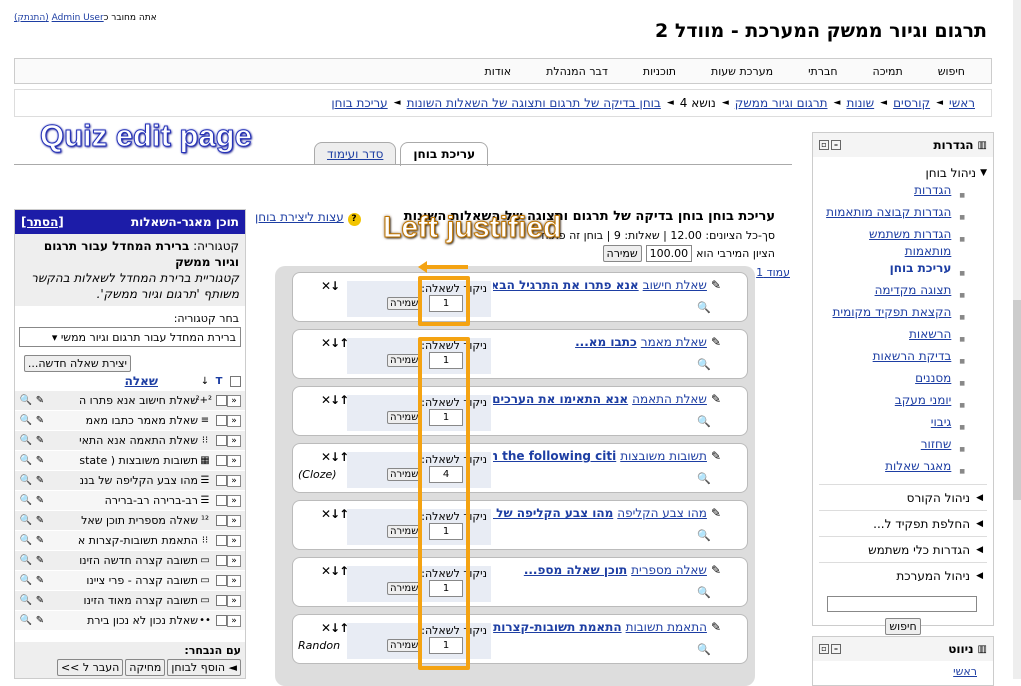  I want to click on settings-item: הגדרות משתמש מותאמות, so click(892, 243).